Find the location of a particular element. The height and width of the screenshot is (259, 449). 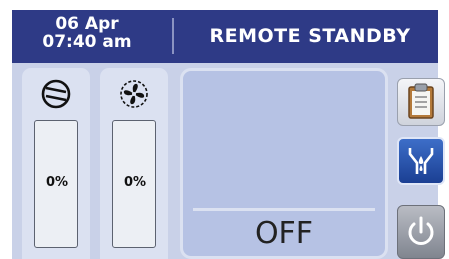

power-icon is located at coordinates (421, 230).